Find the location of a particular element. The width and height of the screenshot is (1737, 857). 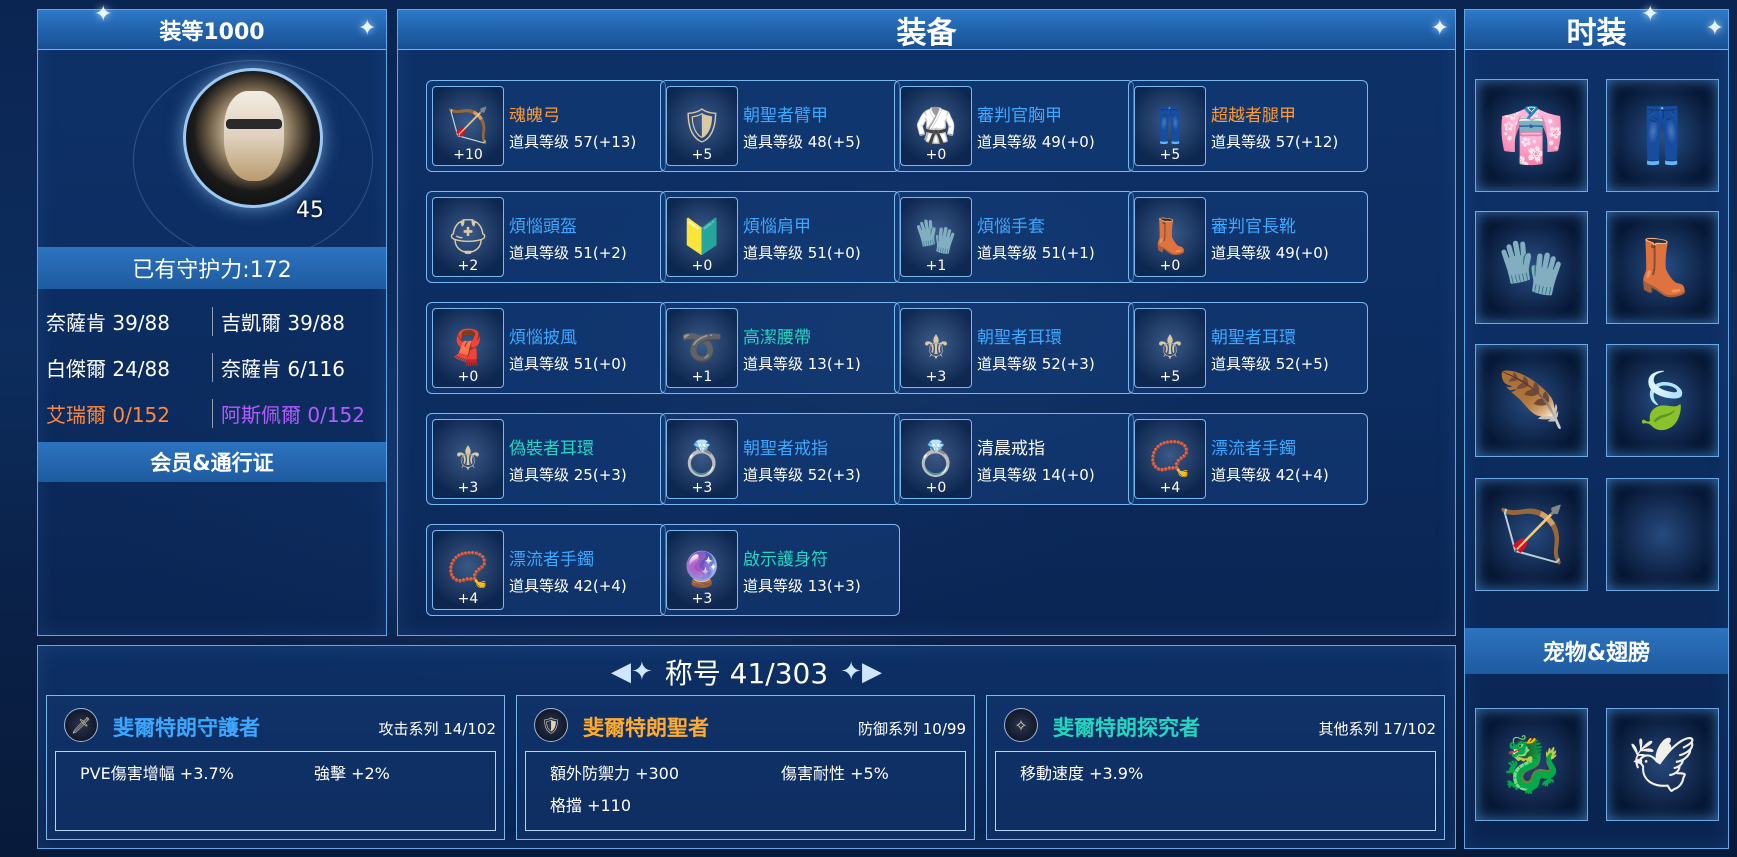

item-level: 道具等级 51(+2) is located at coordinates (568, 253).